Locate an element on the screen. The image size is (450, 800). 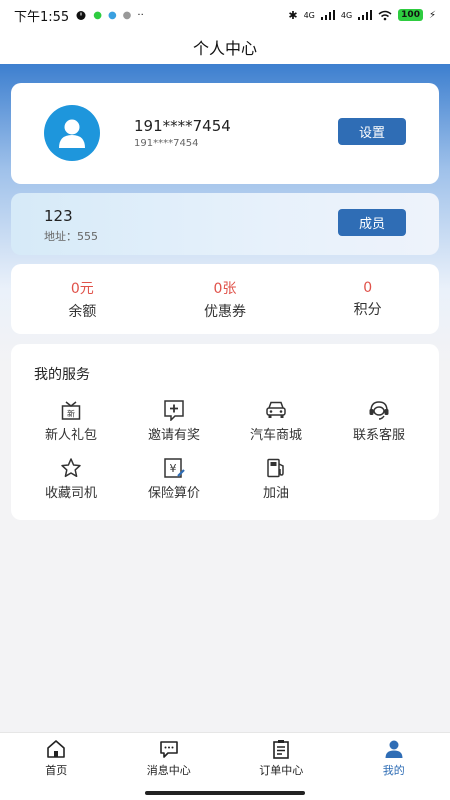
fuel-icon is located at coordinates (275, 468).